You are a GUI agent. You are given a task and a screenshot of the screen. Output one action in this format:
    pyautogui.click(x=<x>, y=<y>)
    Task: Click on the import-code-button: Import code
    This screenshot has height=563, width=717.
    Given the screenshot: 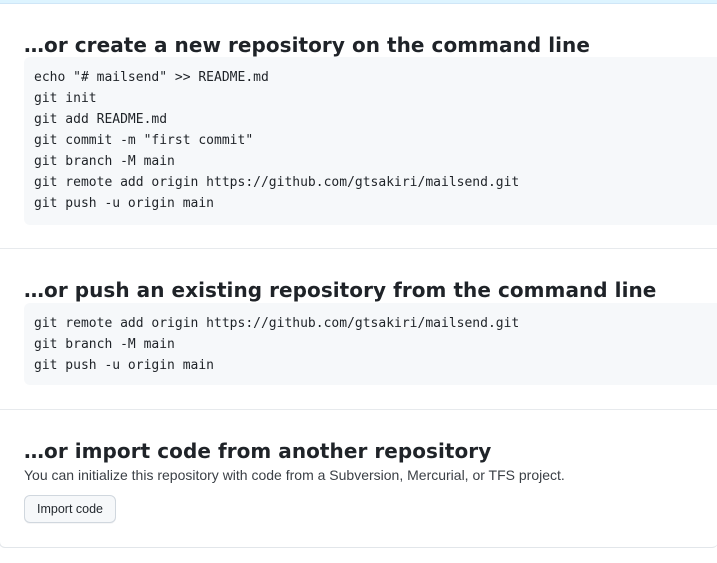 What is the action you would take?
    pyautogui.click(x=70, y=509)
    